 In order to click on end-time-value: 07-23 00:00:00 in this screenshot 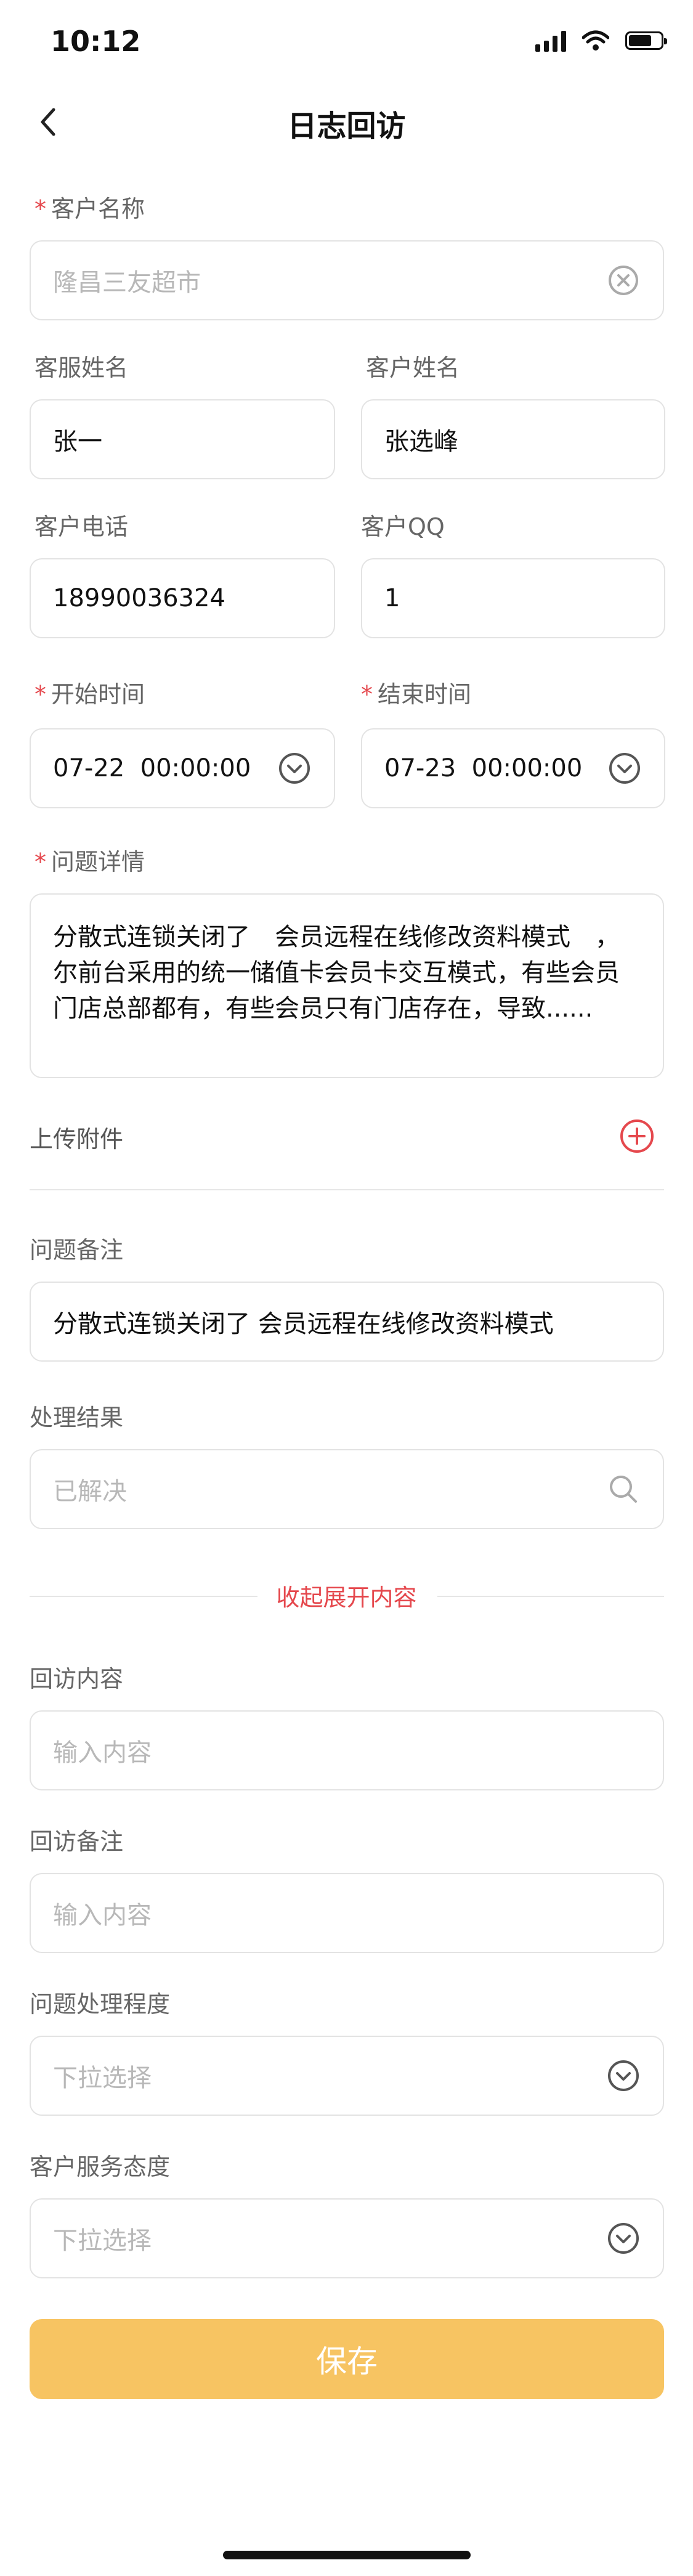, I will do `click(483, 768)`.